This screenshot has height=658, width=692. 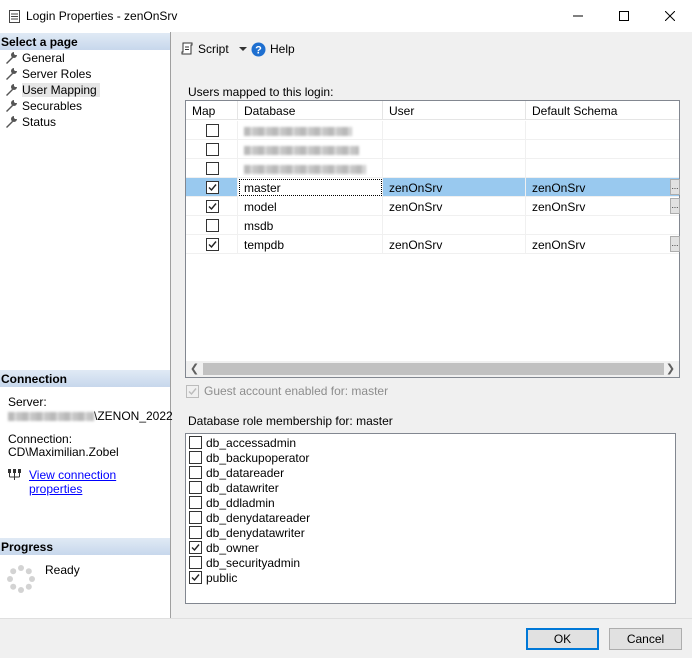 I want to click on page-user-mapping: User Mapping, so click(x=52, y=90).